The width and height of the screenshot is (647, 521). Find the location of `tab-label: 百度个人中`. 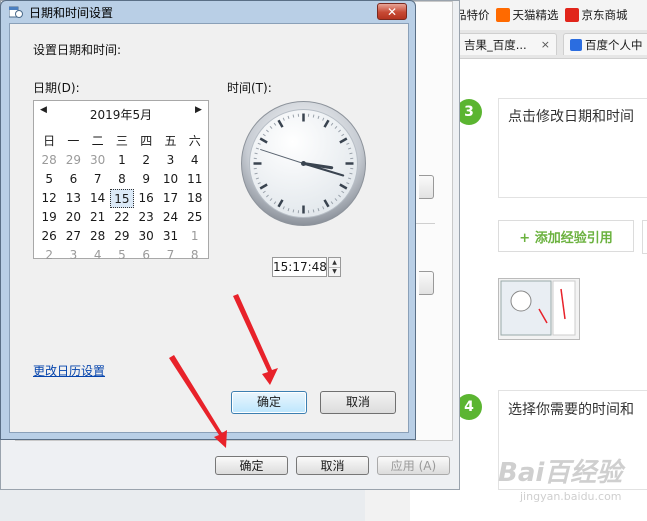

tab-label: 百度个人中 is located at coordinates (614, 44).